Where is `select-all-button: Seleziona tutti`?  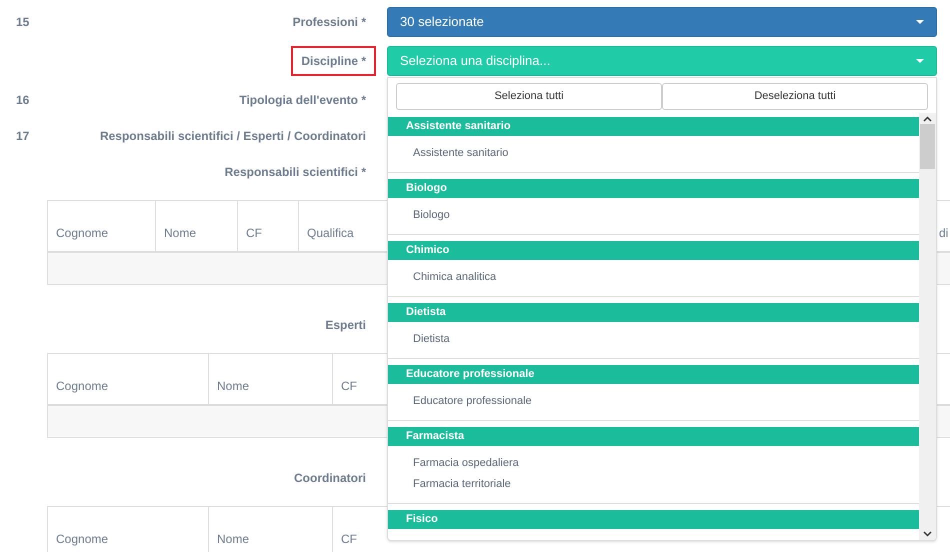
select-all-button: Seleziona tutti is located at coordinates (529, 96).